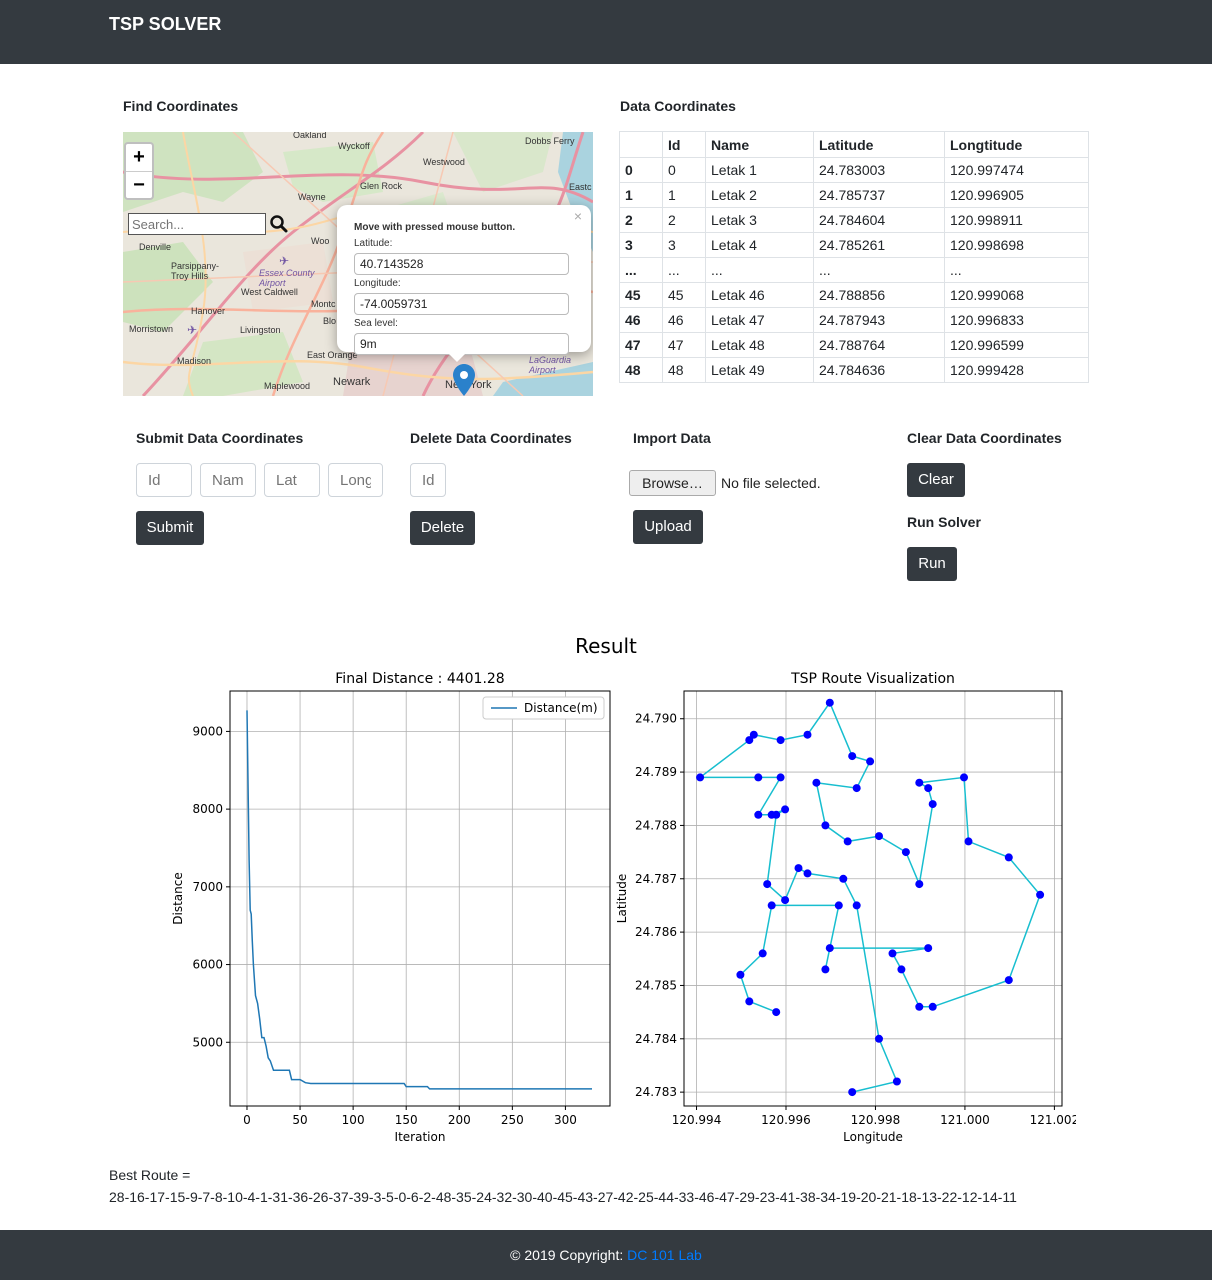  What do you see at coordinates (641, 195) in the screenshot?
I see `cell-index: 1` at bounding box center [641, 195].